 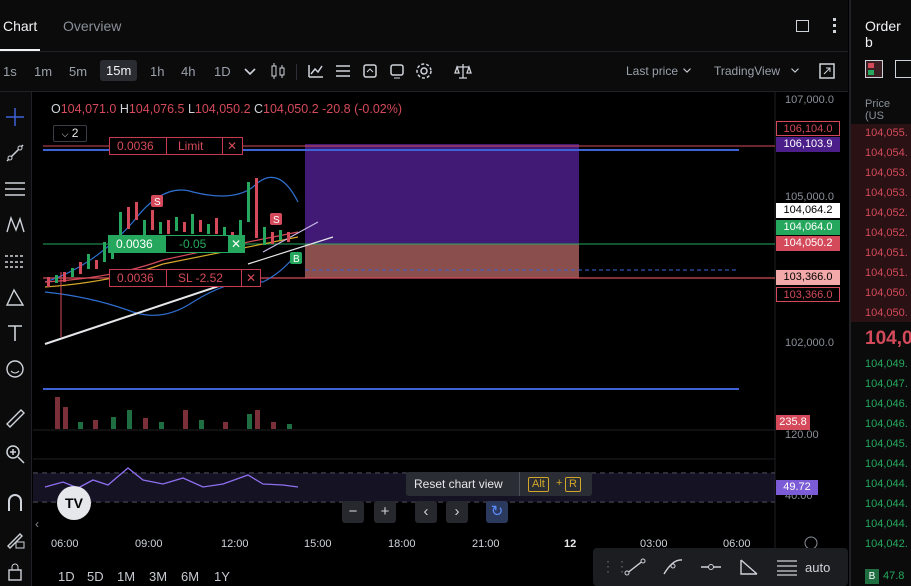 I want to click on tab-overview: Overview, so click(x=92, y=26).